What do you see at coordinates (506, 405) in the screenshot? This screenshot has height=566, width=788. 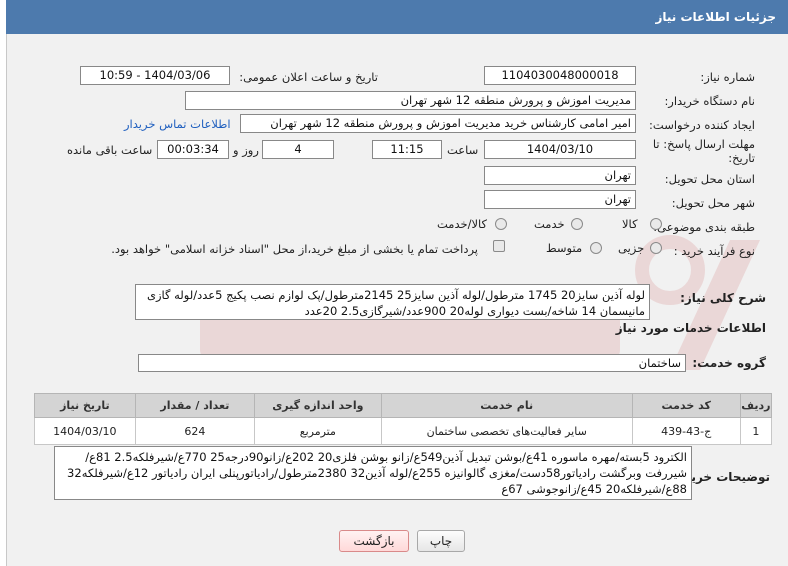 I see `col-name: نام خدمت` at bounding box center [506, 405].